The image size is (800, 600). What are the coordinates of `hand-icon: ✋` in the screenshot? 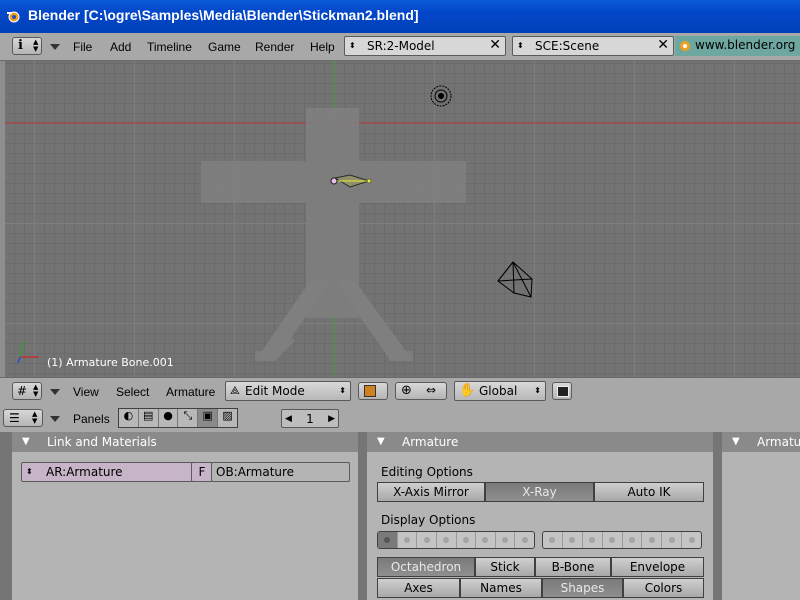 It's located at (467, 390).